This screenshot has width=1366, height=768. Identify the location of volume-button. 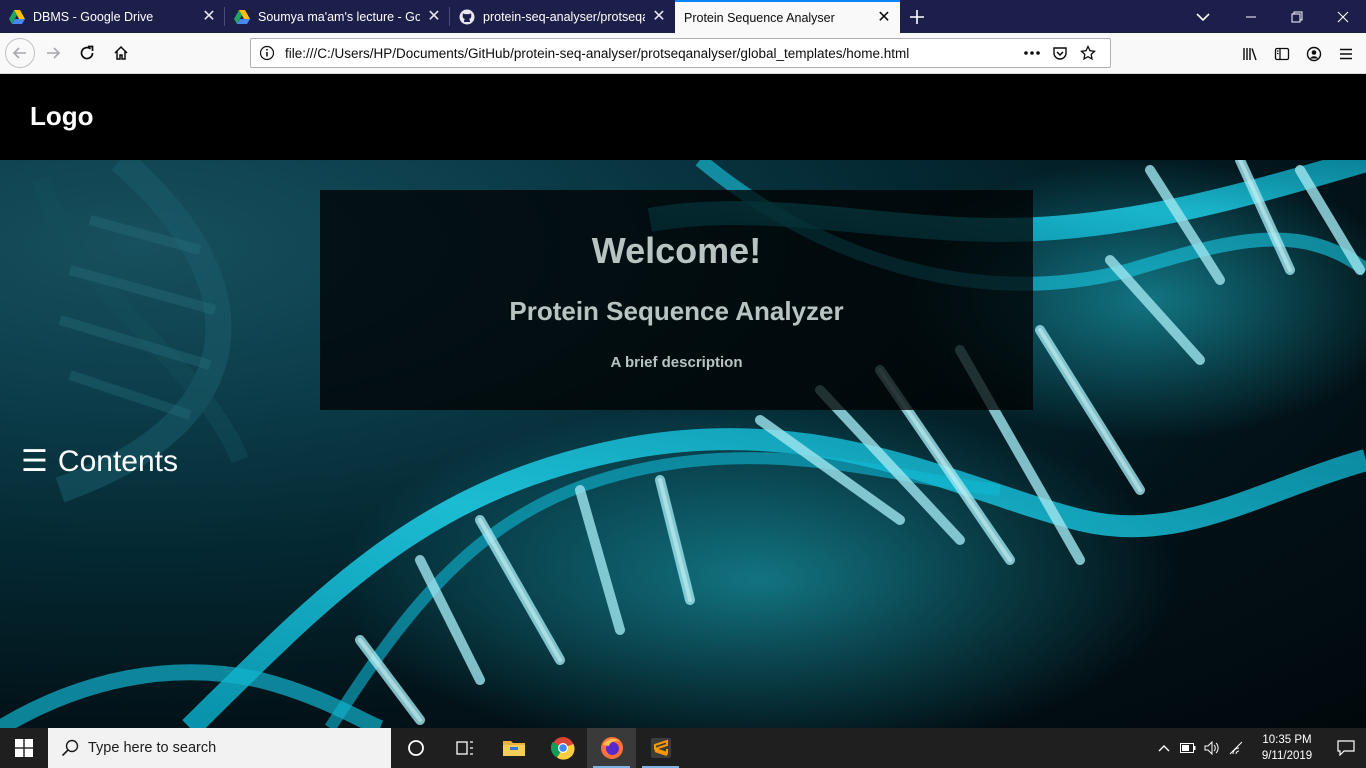
(1212, 748).